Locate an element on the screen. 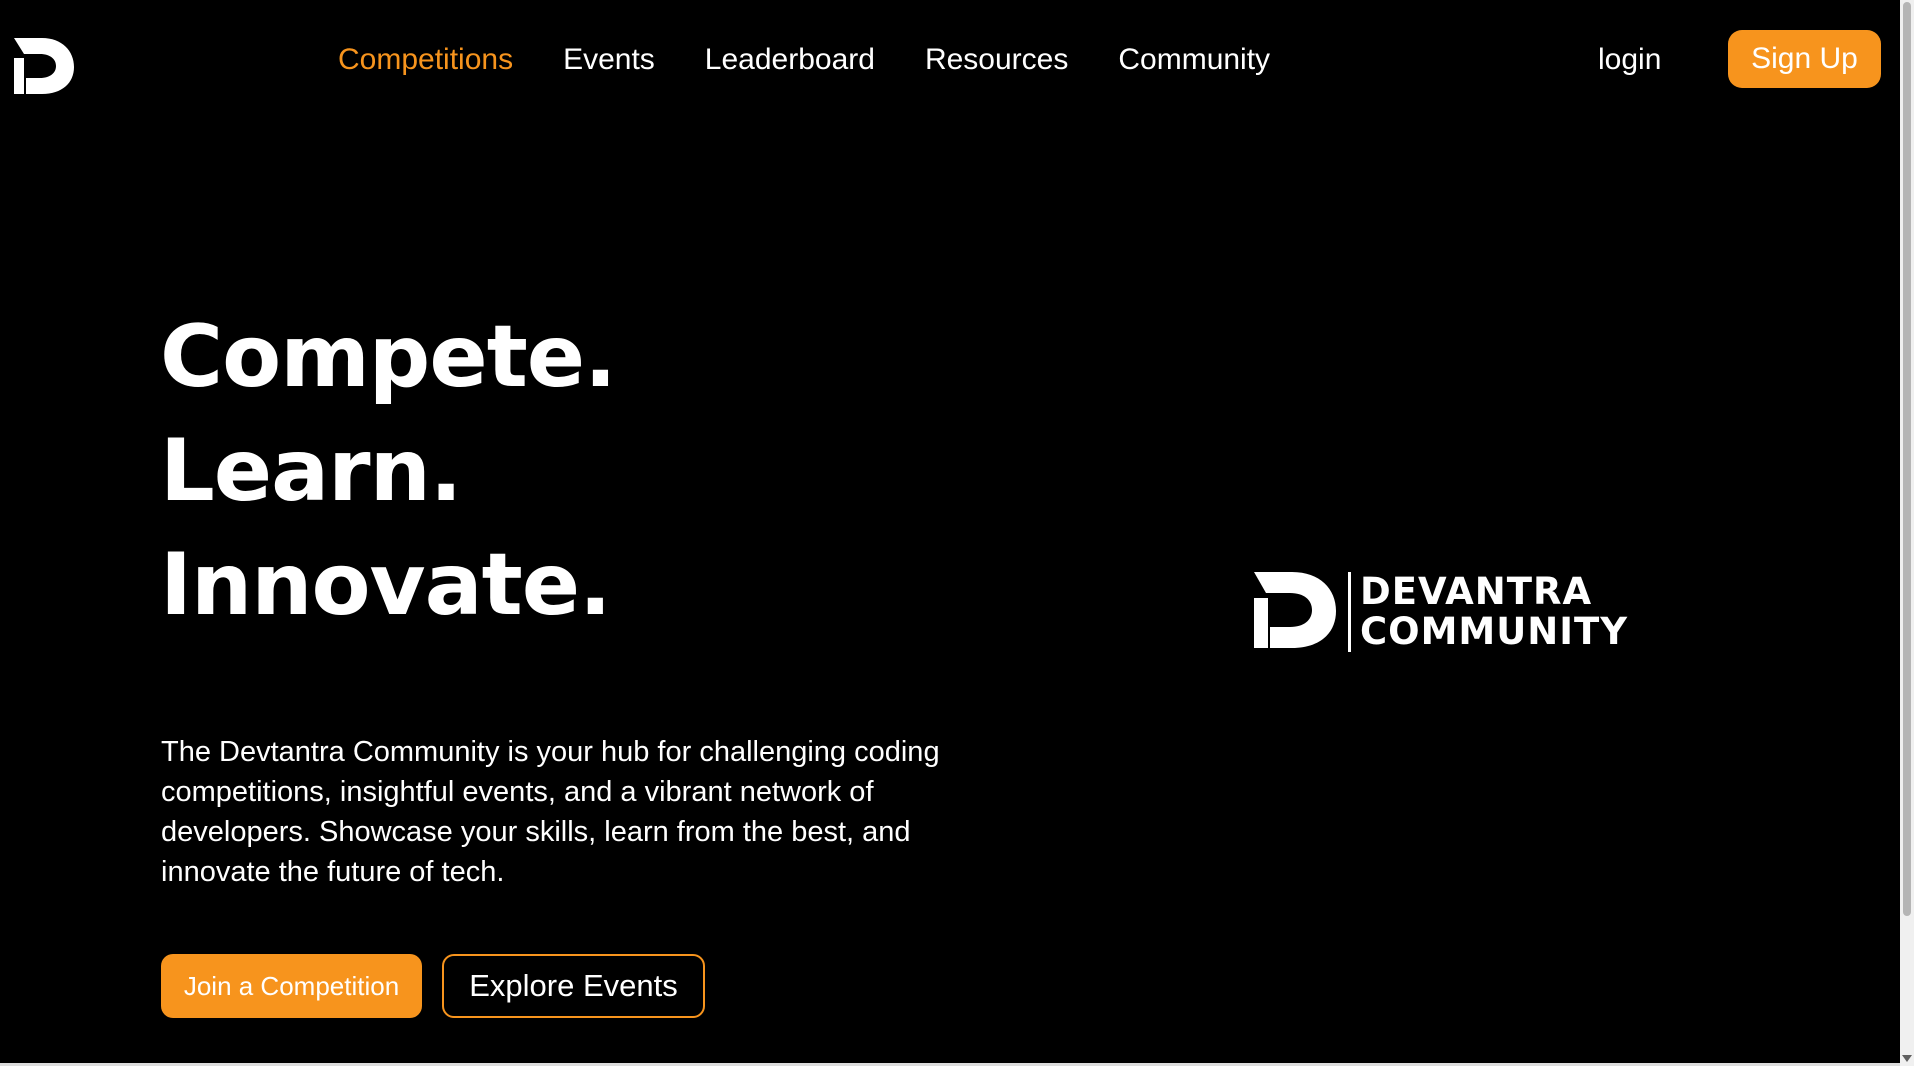 This screenshot has height=1066, width=1914. devantra-logo-icon is located at coordinates (44, 66).